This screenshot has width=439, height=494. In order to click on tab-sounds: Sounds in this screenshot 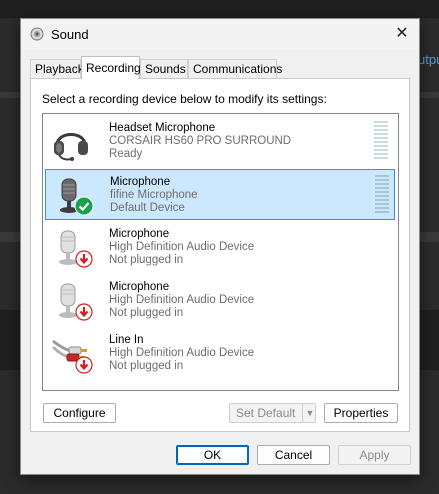, I will do `click(164, 68)`.